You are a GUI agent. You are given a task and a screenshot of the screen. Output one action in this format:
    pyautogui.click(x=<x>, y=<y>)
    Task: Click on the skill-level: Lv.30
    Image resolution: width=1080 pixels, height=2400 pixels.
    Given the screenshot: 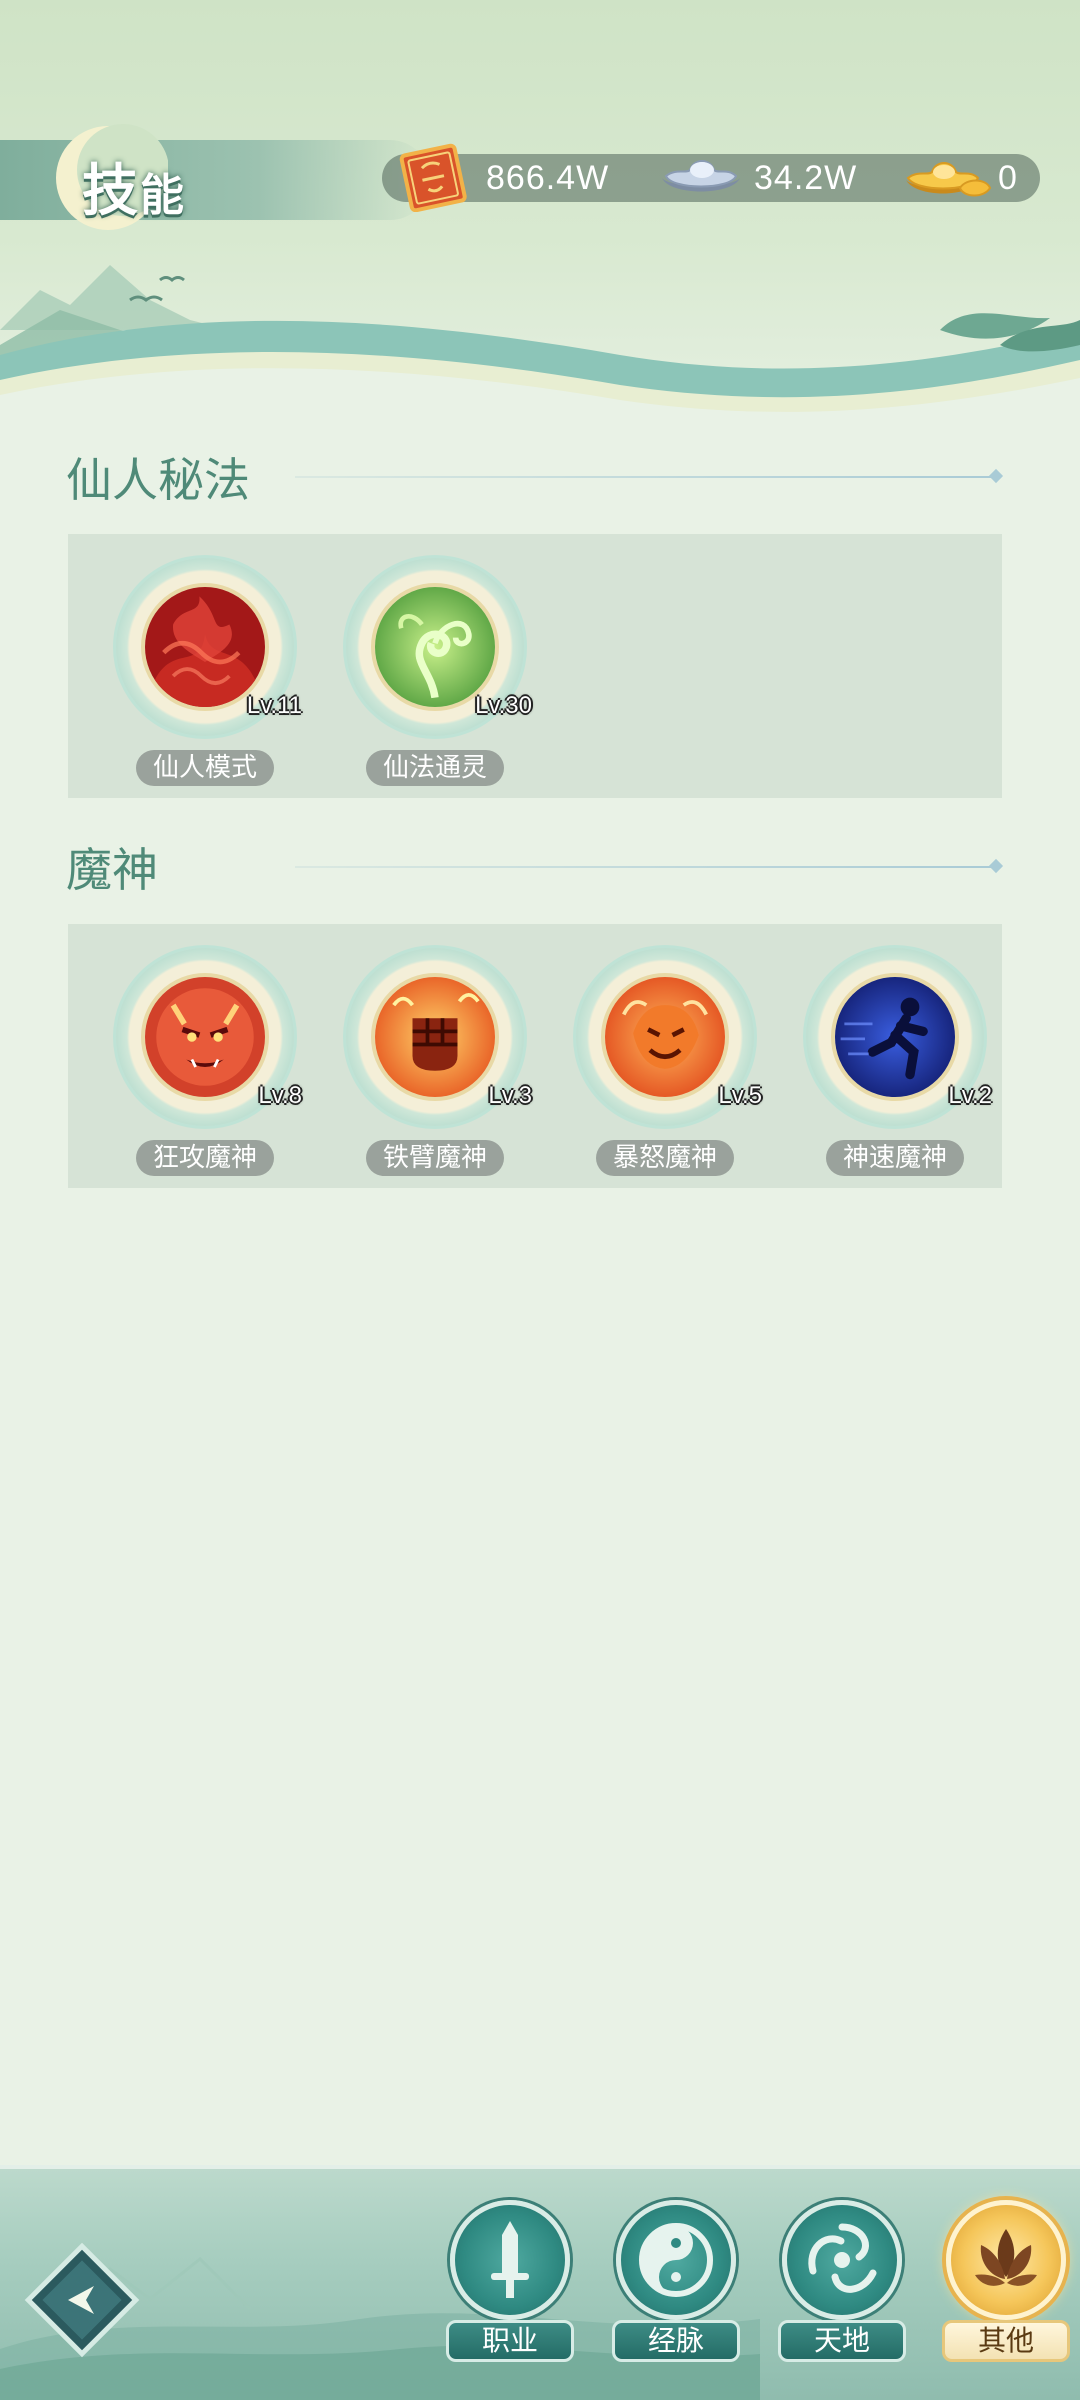 What is the action you would take?
    pyautogui.click(x=503, y=705)
    